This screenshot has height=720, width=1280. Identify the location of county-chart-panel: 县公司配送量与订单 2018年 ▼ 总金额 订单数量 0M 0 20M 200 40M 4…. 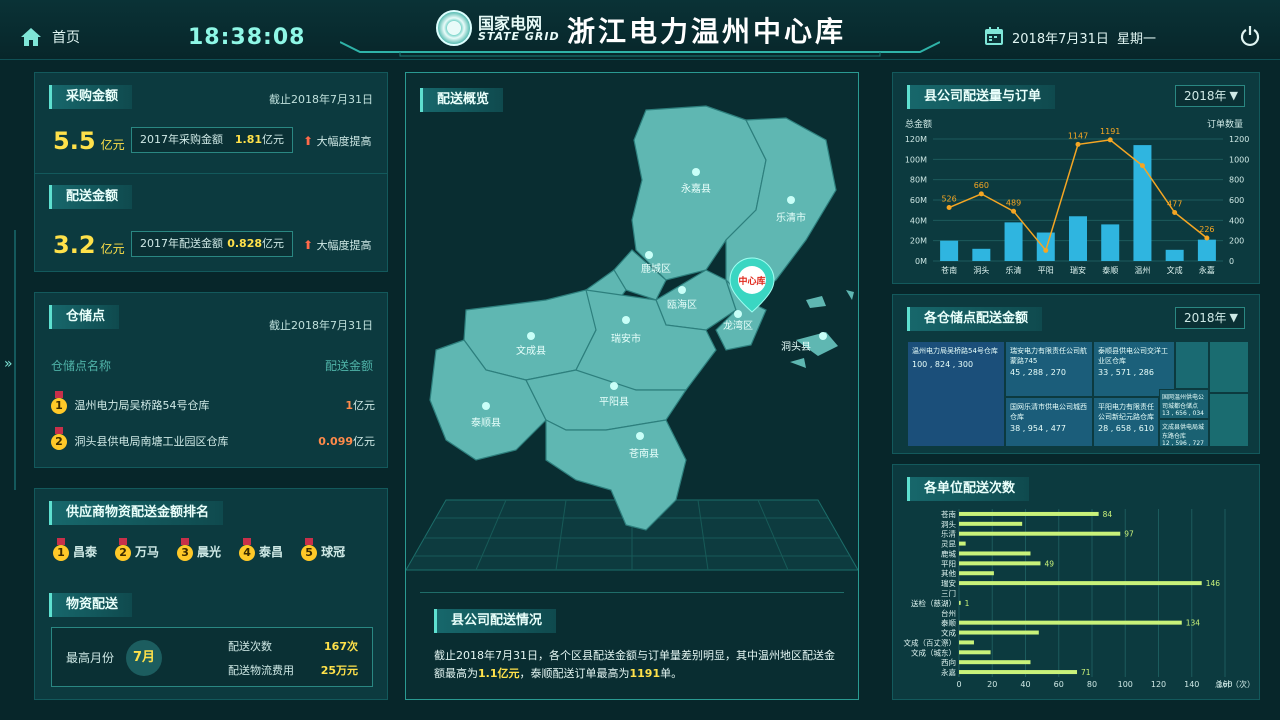
(1076, 178).